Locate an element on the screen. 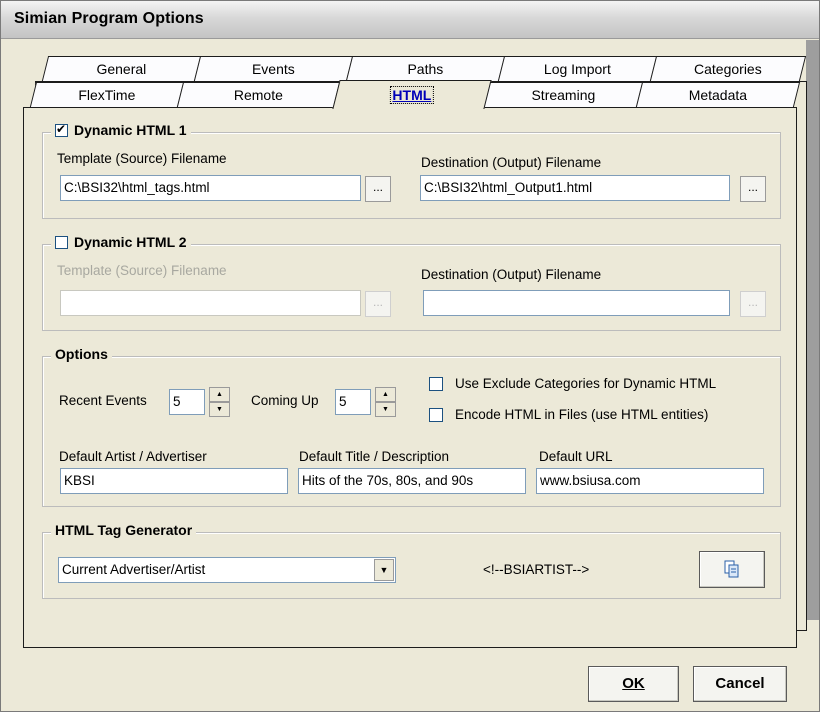 The height and width of the screenshot is (712, 820). tab-label: Log Import is located at coordinates (577, 69).